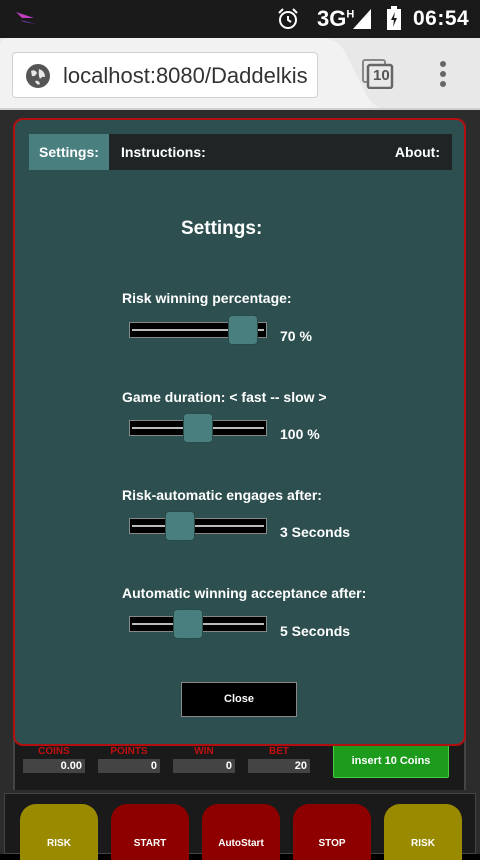 This screenshot has width=480, height=860. Describe the element at coordinates (417, 152) in the screenshot. I see `tab-about: About:` at that location.